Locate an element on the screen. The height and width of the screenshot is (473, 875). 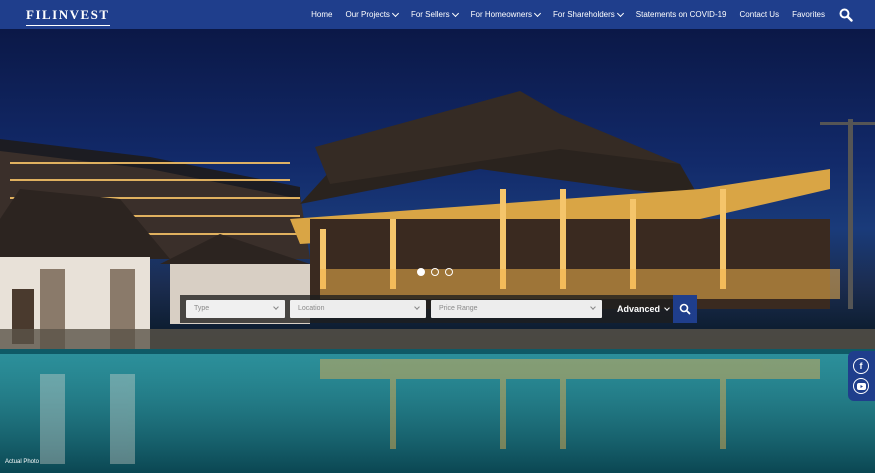
photo-caption: Actual Photo is located at coordinates (22, 462).